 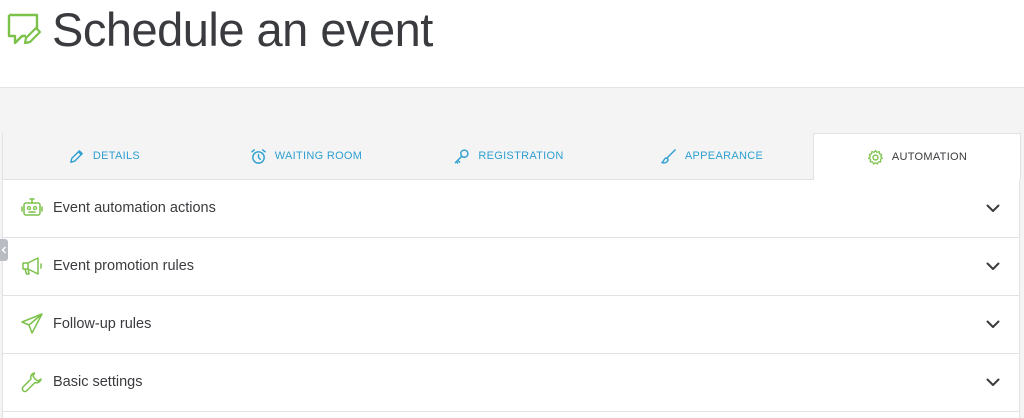 I want to click on panel-label: Basic settings, so click(x=98, y=382).